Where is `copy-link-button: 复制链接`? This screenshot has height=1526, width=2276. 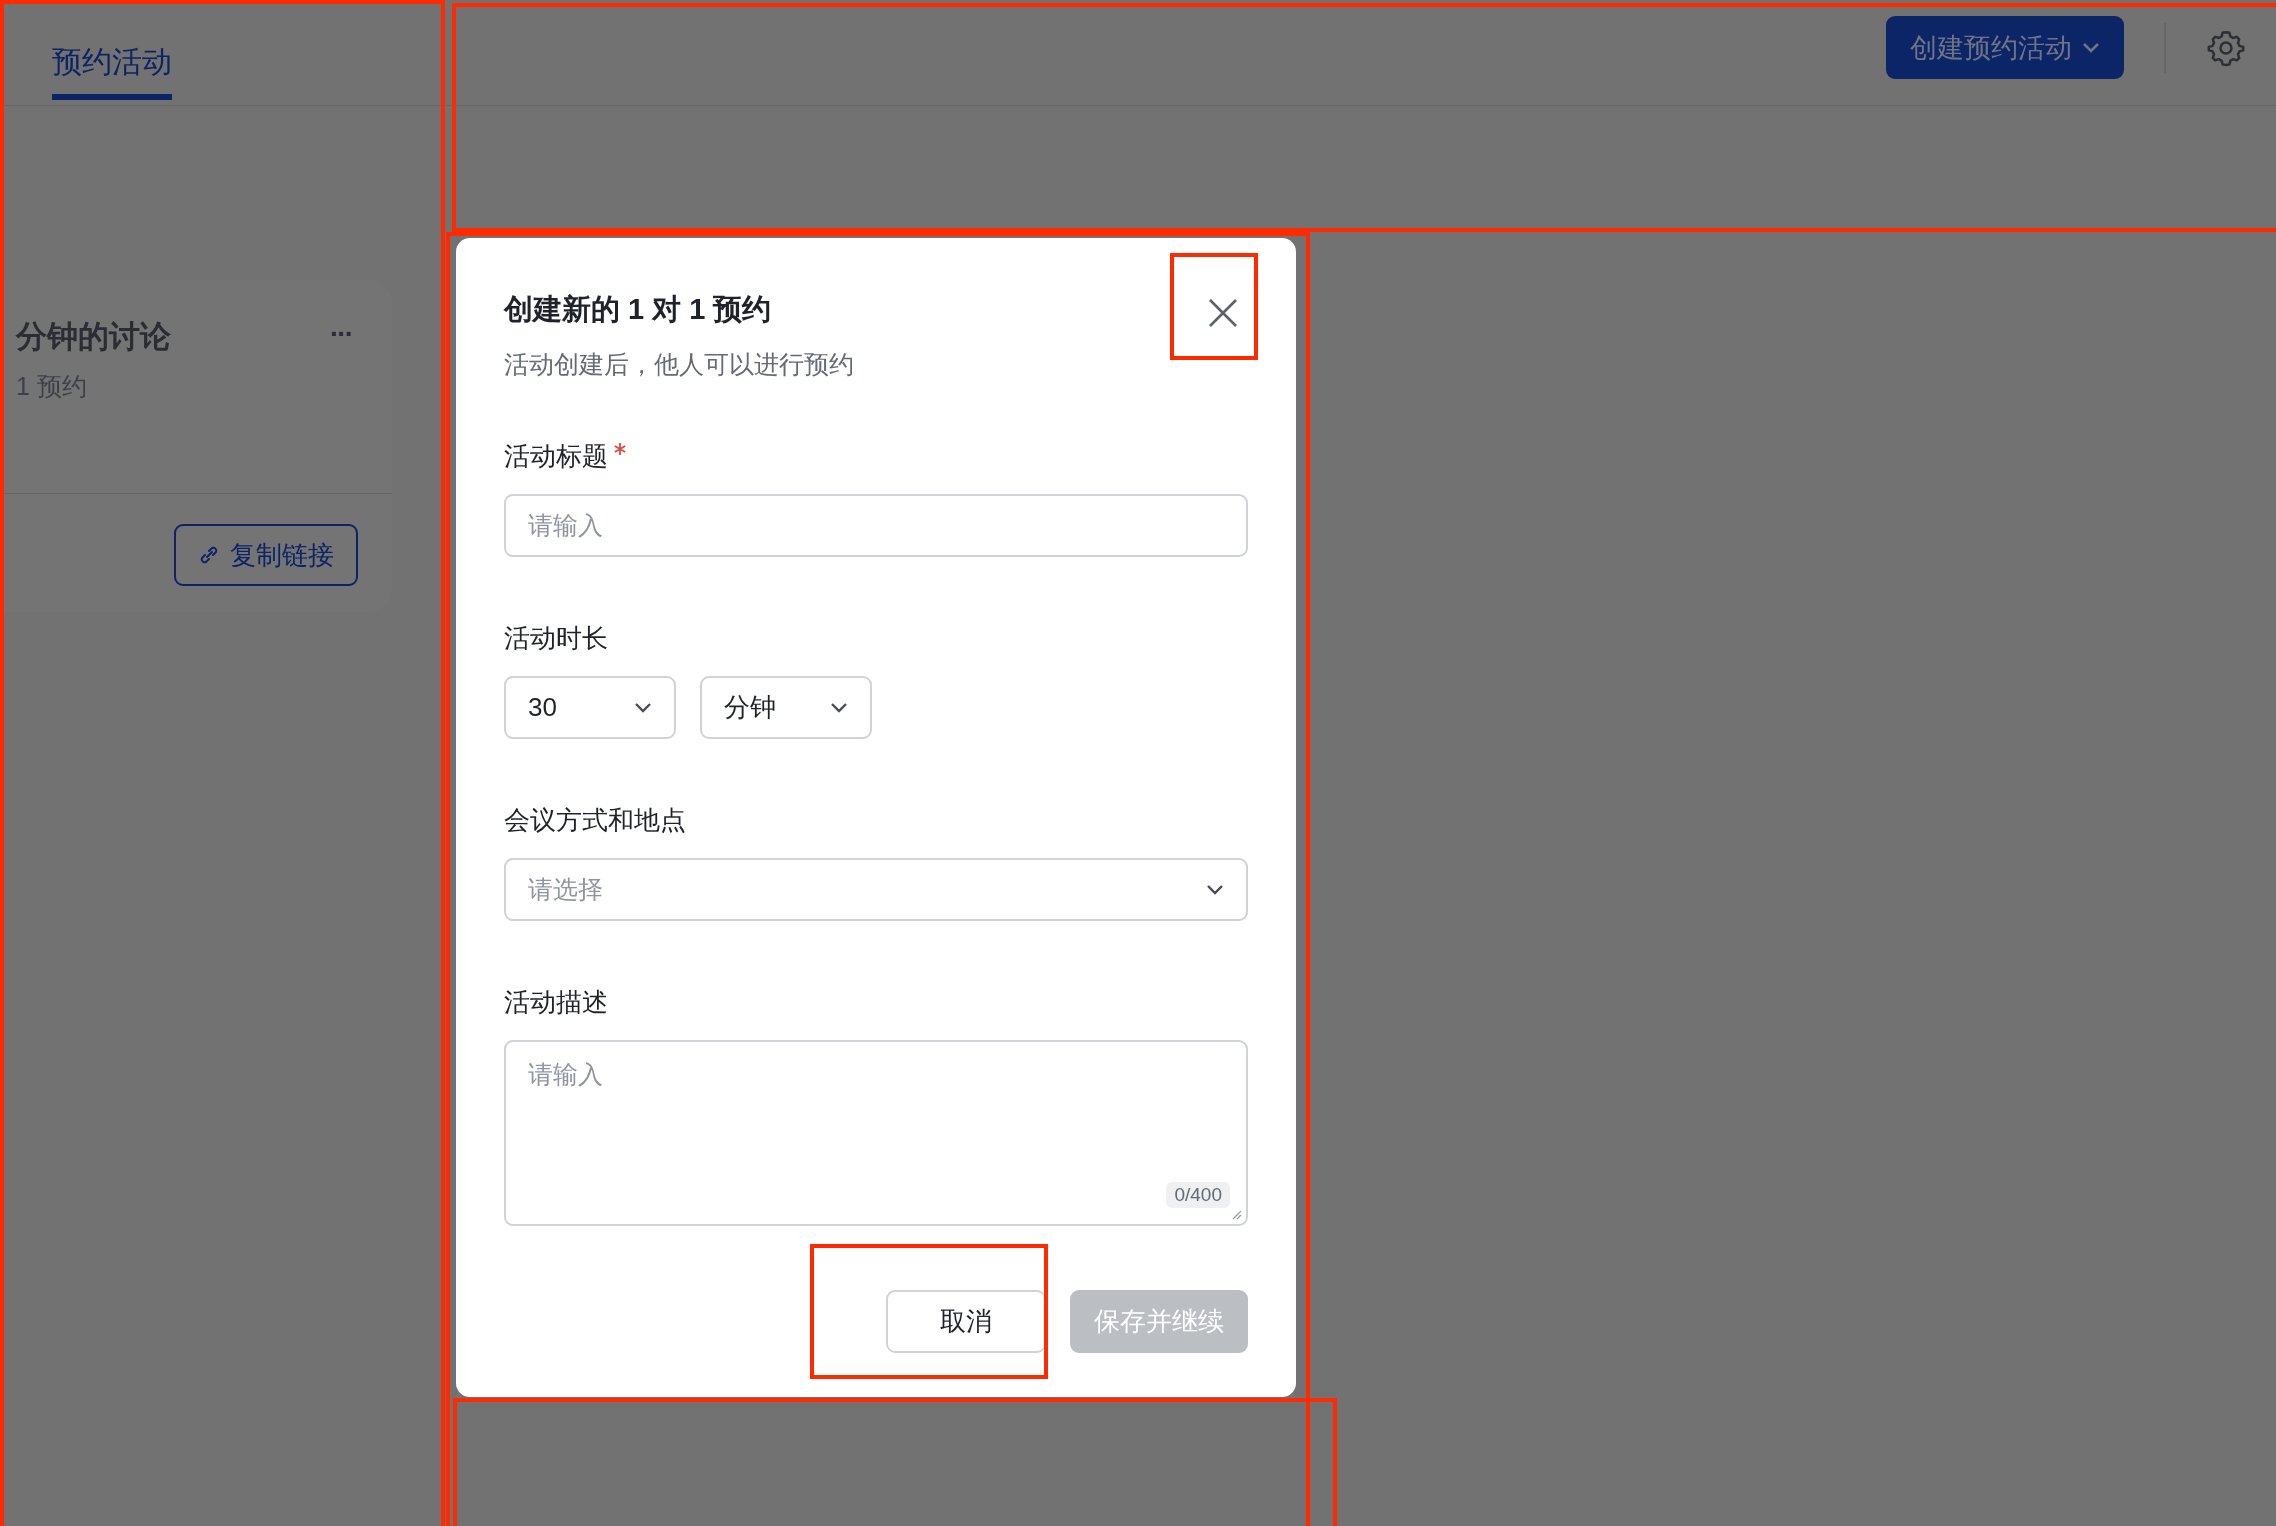 copy-link-button: 复制链接 is located at coordinates (266, 555).